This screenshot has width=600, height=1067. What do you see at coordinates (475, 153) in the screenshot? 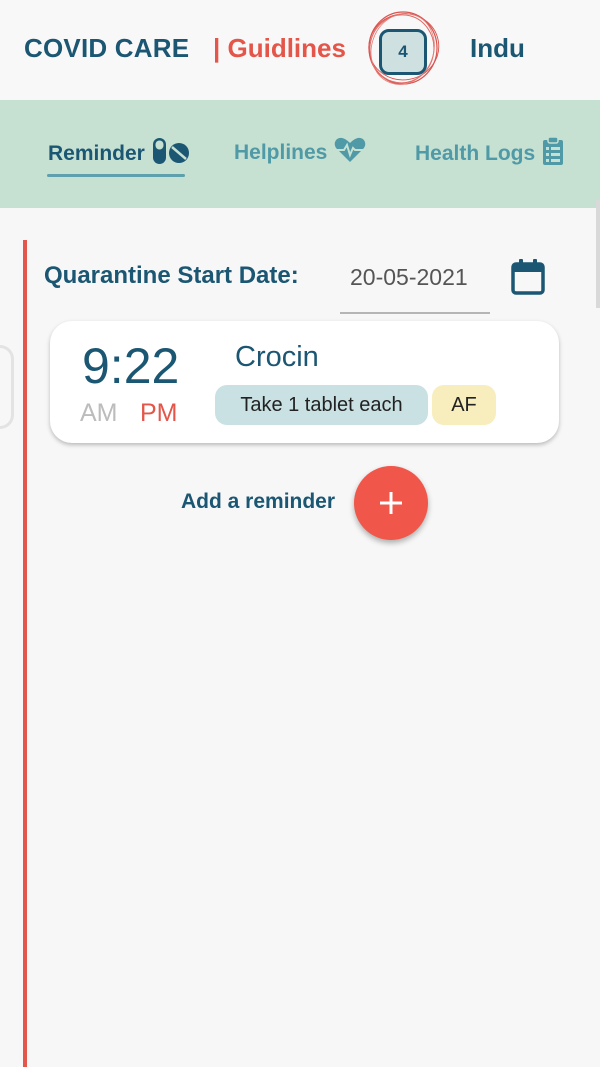
I see `tab-health-logs-label: Health Logs` at bounding box center [475, 153].